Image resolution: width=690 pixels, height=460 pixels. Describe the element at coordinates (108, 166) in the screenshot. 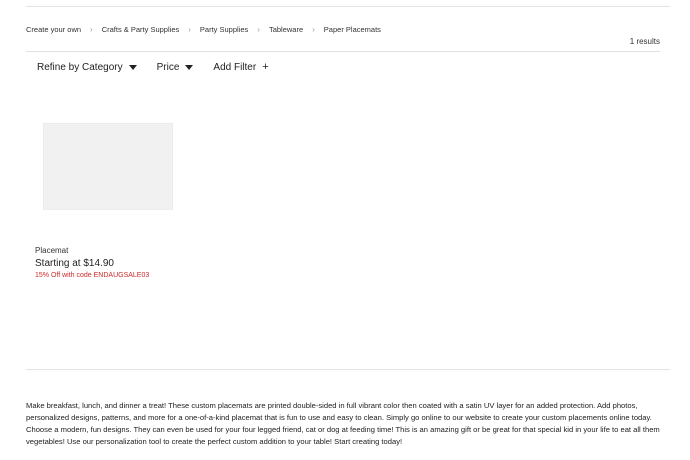

I see `product-image` at that location.